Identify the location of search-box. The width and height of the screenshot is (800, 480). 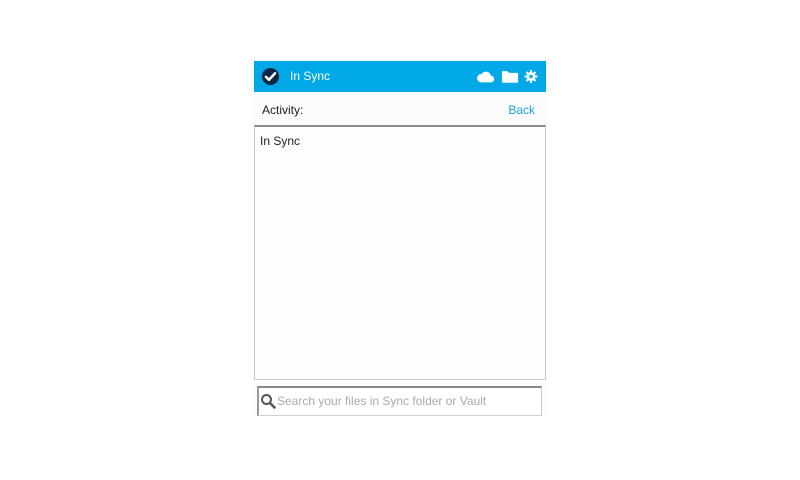
(399, 401).